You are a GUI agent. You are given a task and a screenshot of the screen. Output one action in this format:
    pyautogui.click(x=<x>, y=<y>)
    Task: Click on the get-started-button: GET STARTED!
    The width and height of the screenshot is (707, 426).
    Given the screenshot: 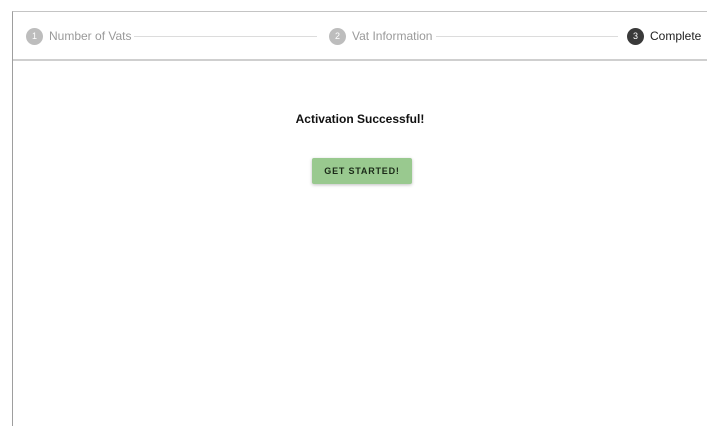 What is the action you would take?
    pyautogui.click(x=362, y=171)
    